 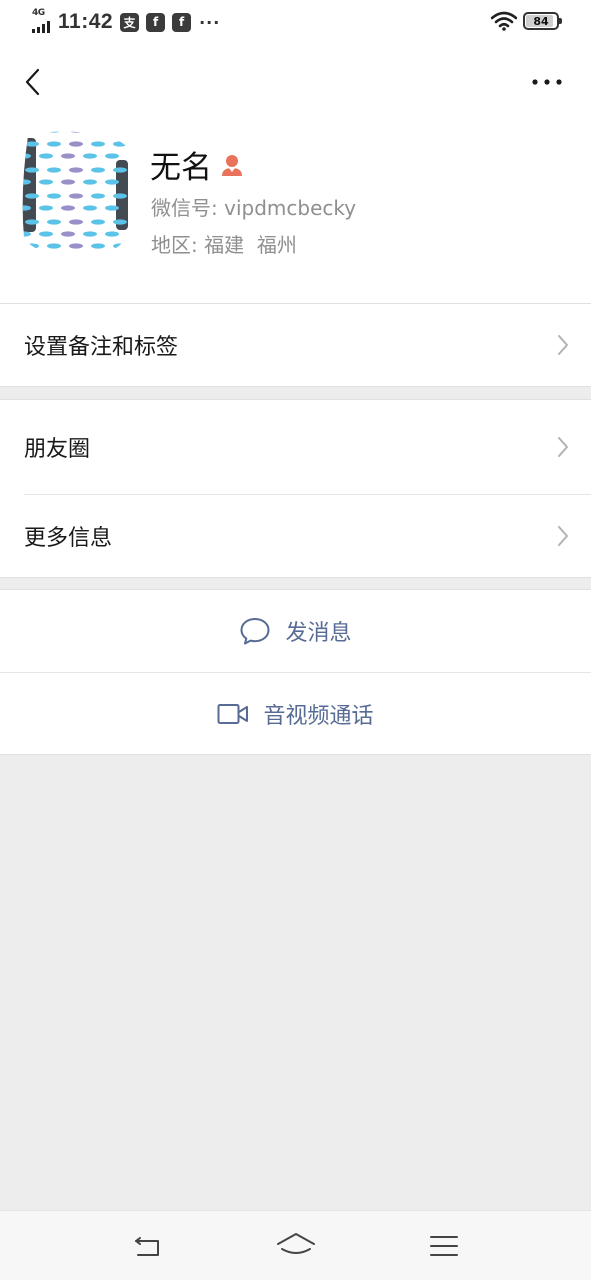 I want to click on chat-bubble-icon, so click(x=255, y=631).